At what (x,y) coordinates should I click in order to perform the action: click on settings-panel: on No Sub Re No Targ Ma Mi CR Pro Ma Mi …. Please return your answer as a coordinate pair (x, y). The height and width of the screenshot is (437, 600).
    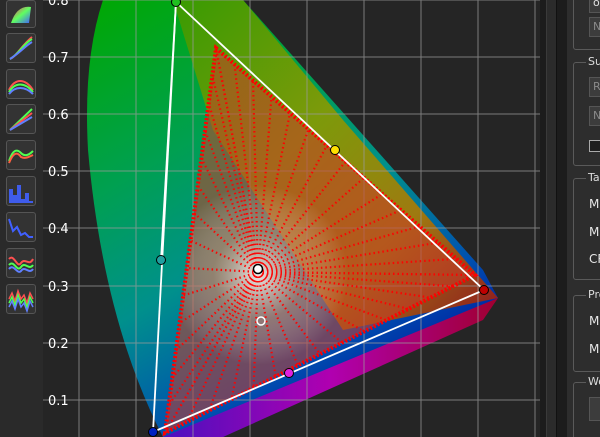
    Looking at the image, I should click on (583, 218).